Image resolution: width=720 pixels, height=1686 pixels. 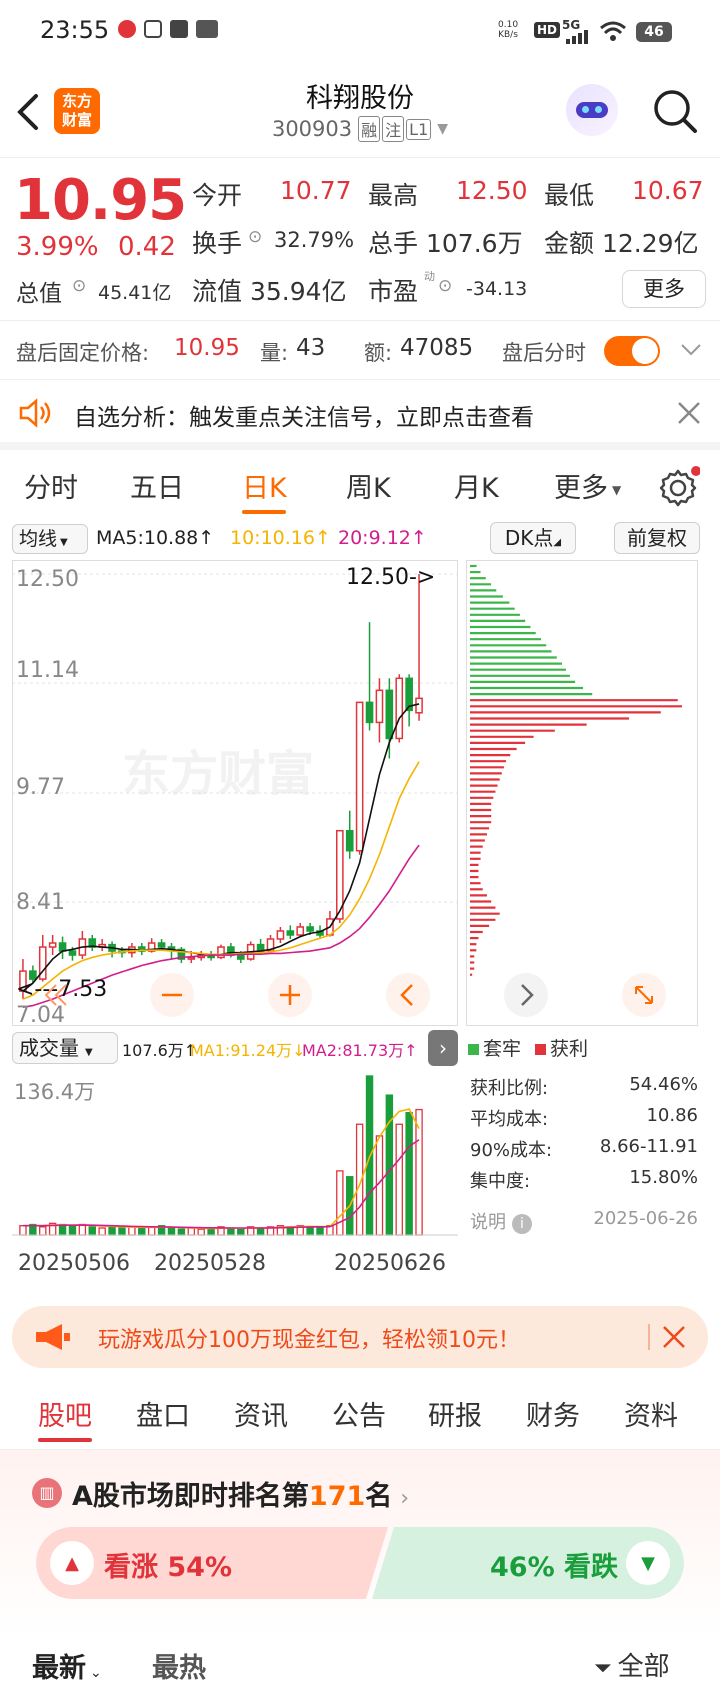 What do you see at coordinates (522, 1224) in the screenshot?
I see `info-icon: i` at bounding box center [522, 1224].